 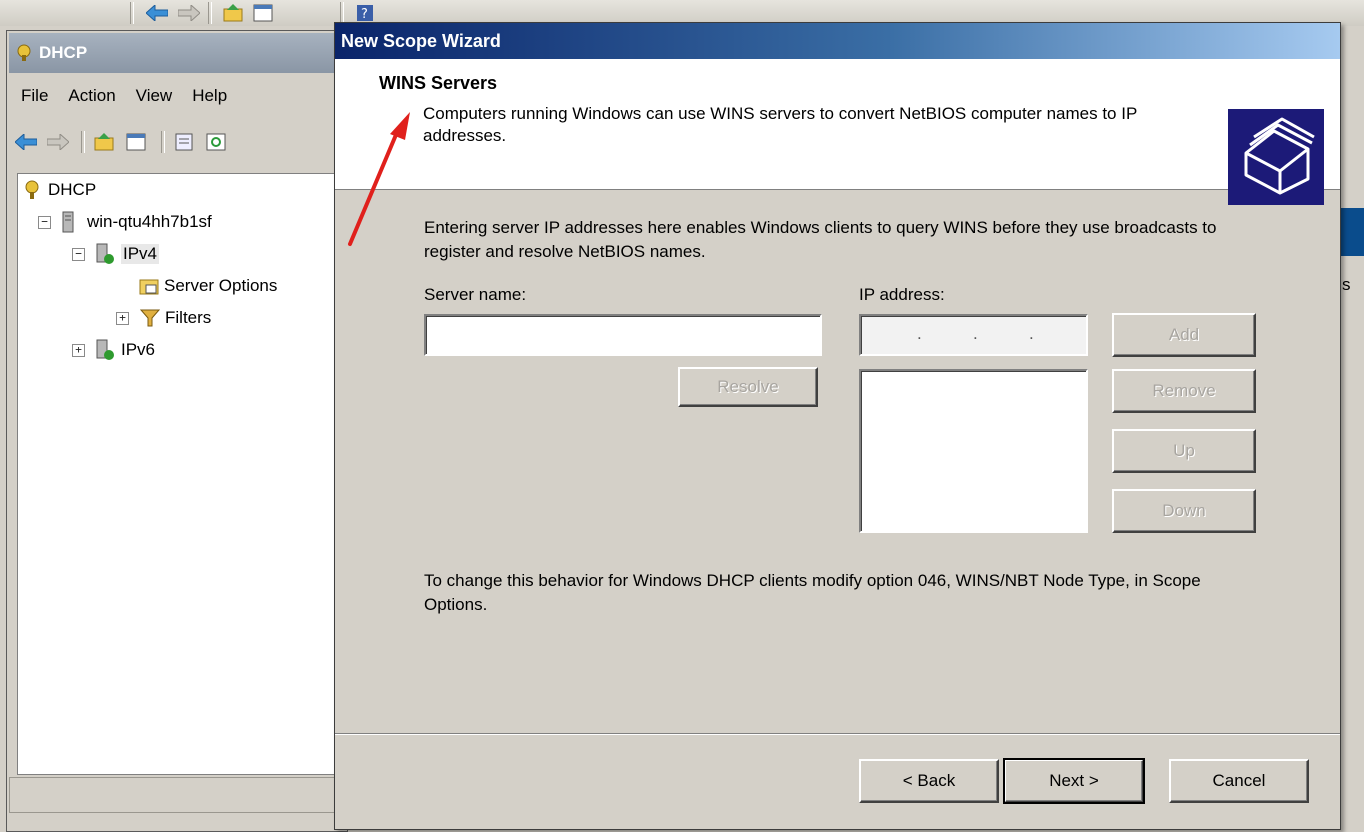 I want to click on server-name-label: Server name:, so click(x=475, y=294).